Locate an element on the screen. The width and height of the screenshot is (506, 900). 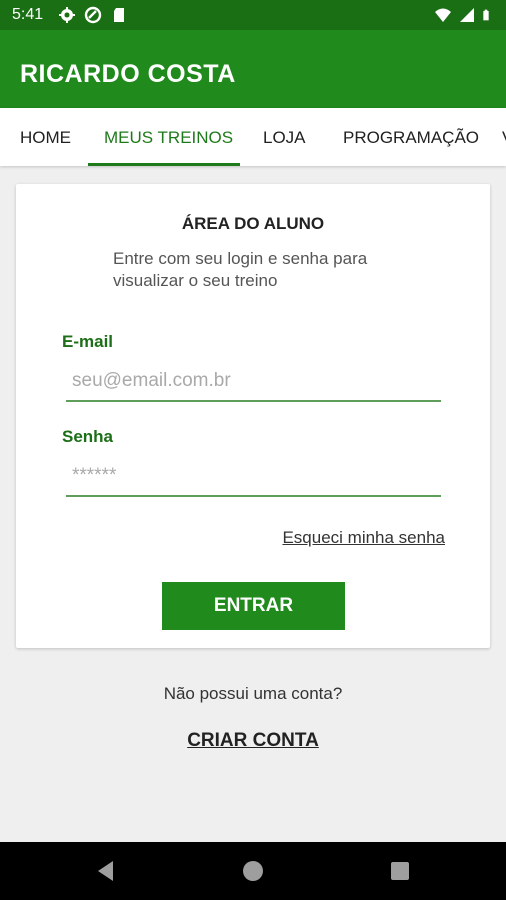
tab-programacao: PROGRAMAÇÃO is located at coordinates (411, 137).